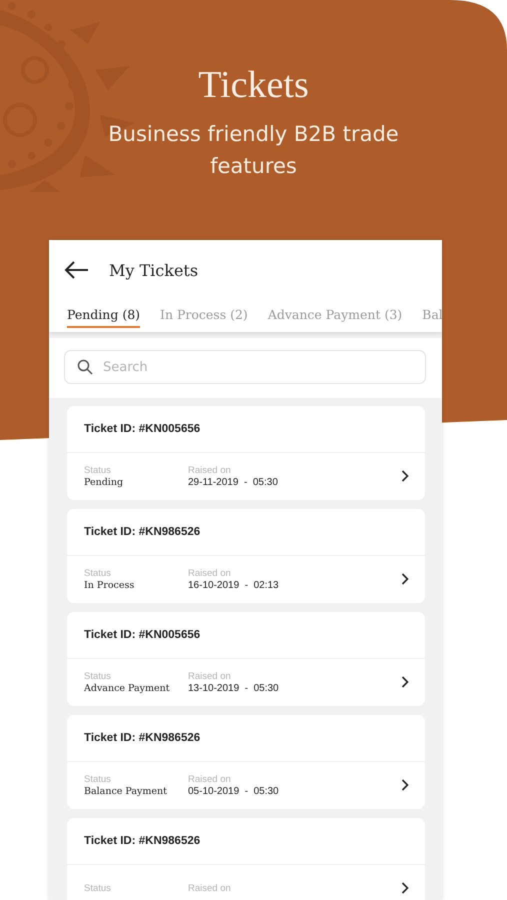  I want to click on ticket-card: Ticket ID: #KN986526 Status Raised on, so click(246, 859).